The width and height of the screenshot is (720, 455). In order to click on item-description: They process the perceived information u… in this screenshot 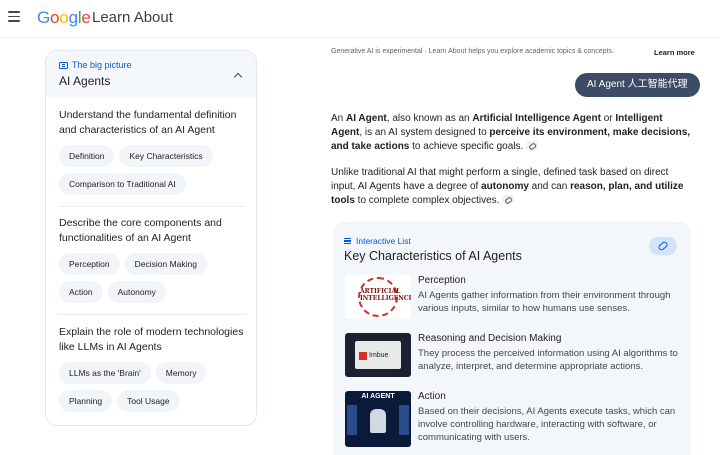, I will do `click(548, 360)`.